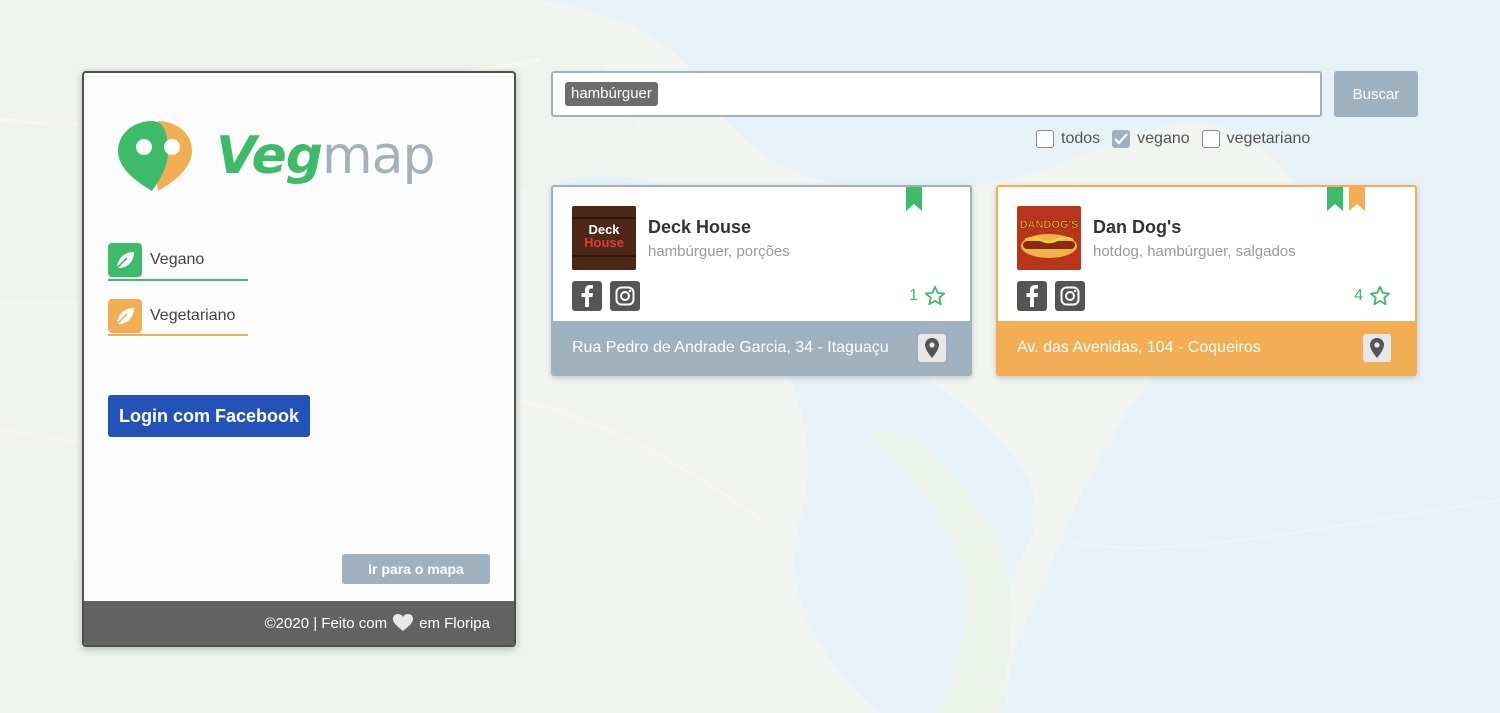 The image size is (1500, 713). I want to click on restaurant-name: Dan Dog's, so click(1137, 227).